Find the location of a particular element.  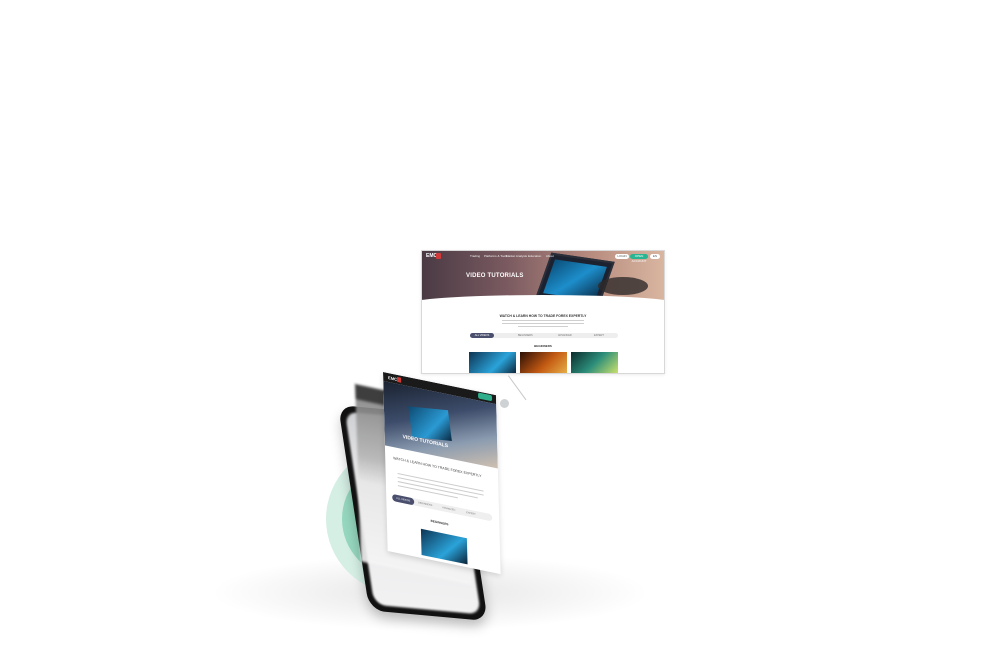

hero-title: VIDEO TUTORIALS is located at coordinates (495, 276).